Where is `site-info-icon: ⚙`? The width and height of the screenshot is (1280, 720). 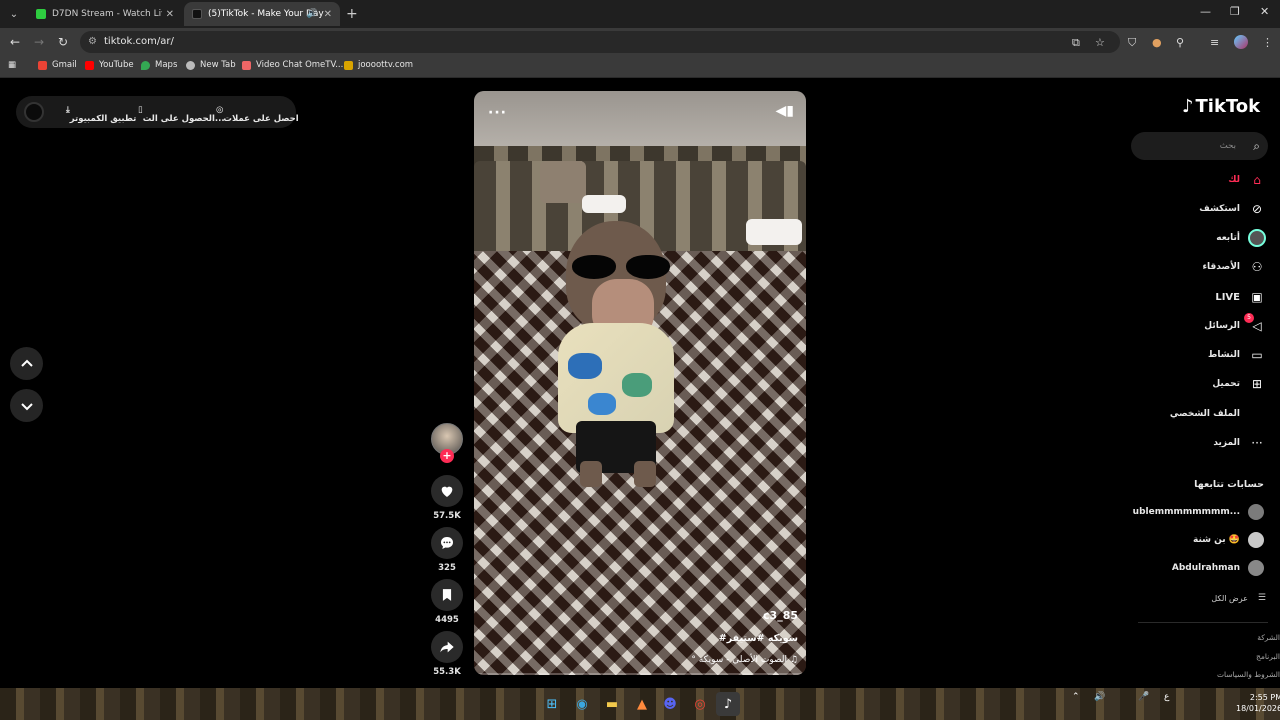
site-info-icon: ⚙ is located at coordinates (92, 42).